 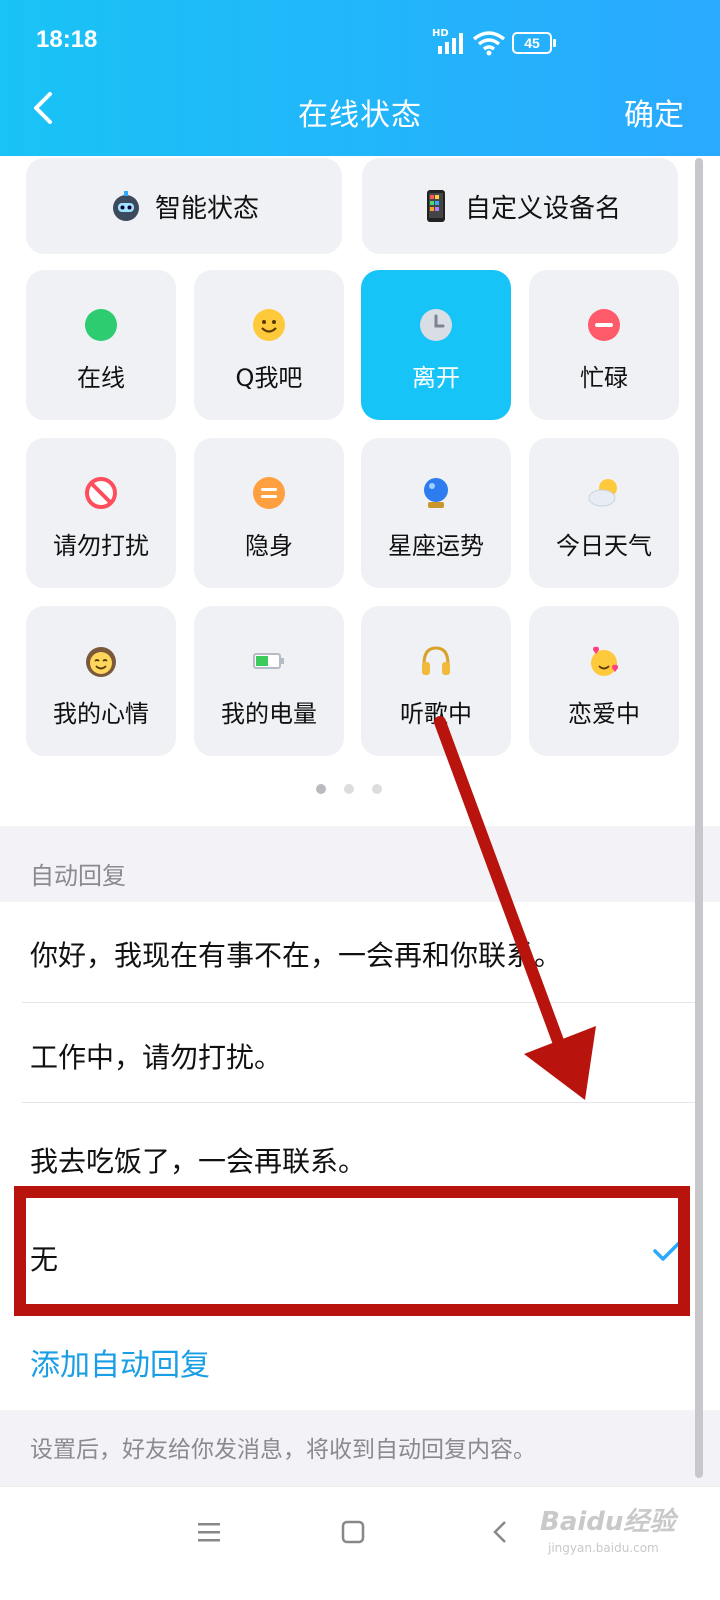 What do you see at coordinates (101, 714) in the screenshot?
I see `status-tile-label: 我的心情` at bounding box center [101, 714].